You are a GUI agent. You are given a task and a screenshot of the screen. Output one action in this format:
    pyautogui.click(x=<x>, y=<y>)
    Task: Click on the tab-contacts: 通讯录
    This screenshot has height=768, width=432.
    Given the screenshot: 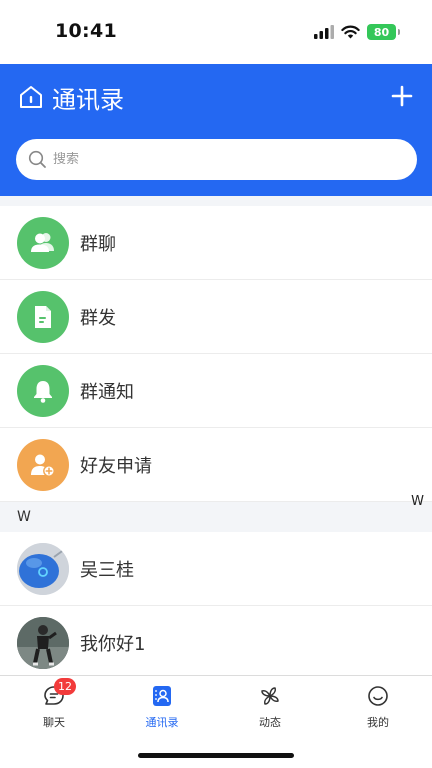 What is the action you would take?
    pyautogui.click(x=162, y=706)
    